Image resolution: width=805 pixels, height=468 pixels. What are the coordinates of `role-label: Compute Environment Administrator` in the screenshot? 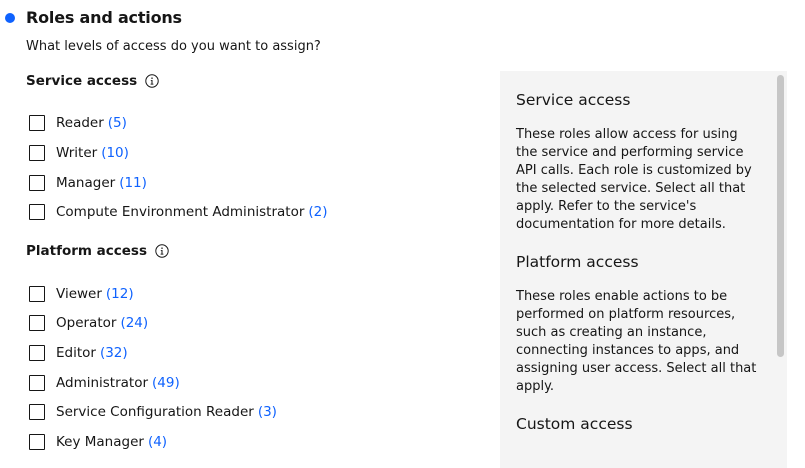 It's located at (180, 212).